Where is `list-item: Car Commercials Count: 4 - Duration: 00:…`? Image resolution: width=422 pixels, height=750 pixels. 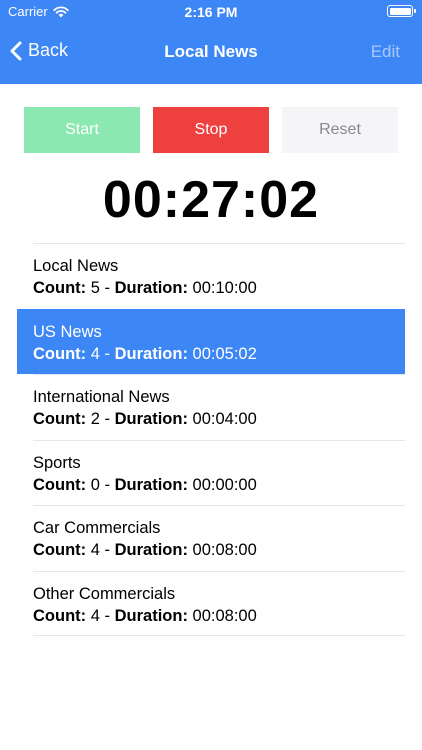
list-item: Car Commercials Count: 4 - Duration: 00:… is located at coordinates (211, 538).